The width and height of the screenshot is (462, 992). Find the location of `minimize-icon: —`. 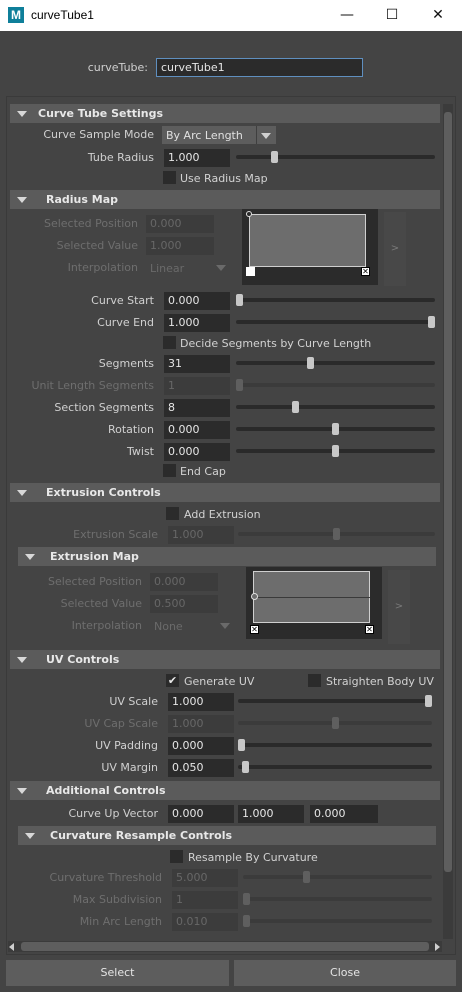

minimize-icon: — is located at coordinates (347, 15).